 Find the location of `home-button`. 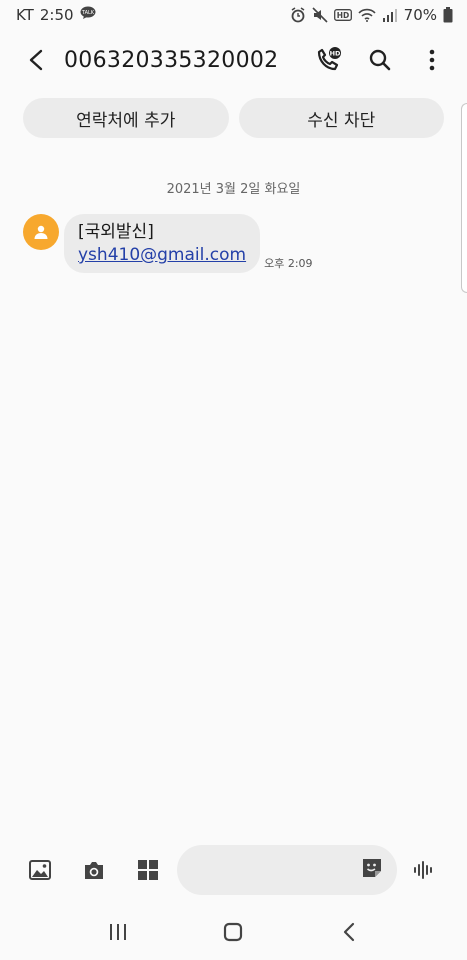

home-button is located at coordinates (233, 932).